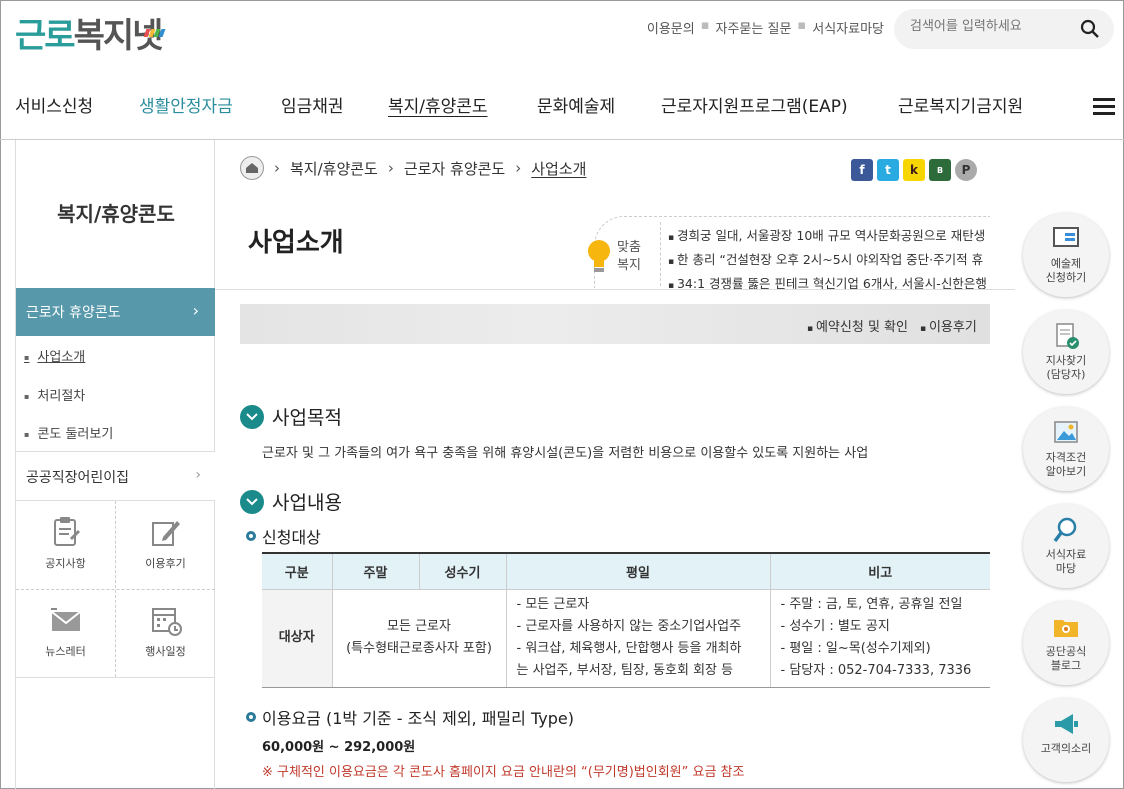 This screenshot has width=1124, height=789. What do you see at coordinates (879, 571) in the screenshot?
I see `table-header: 비고` at bounding box center [879, 571].